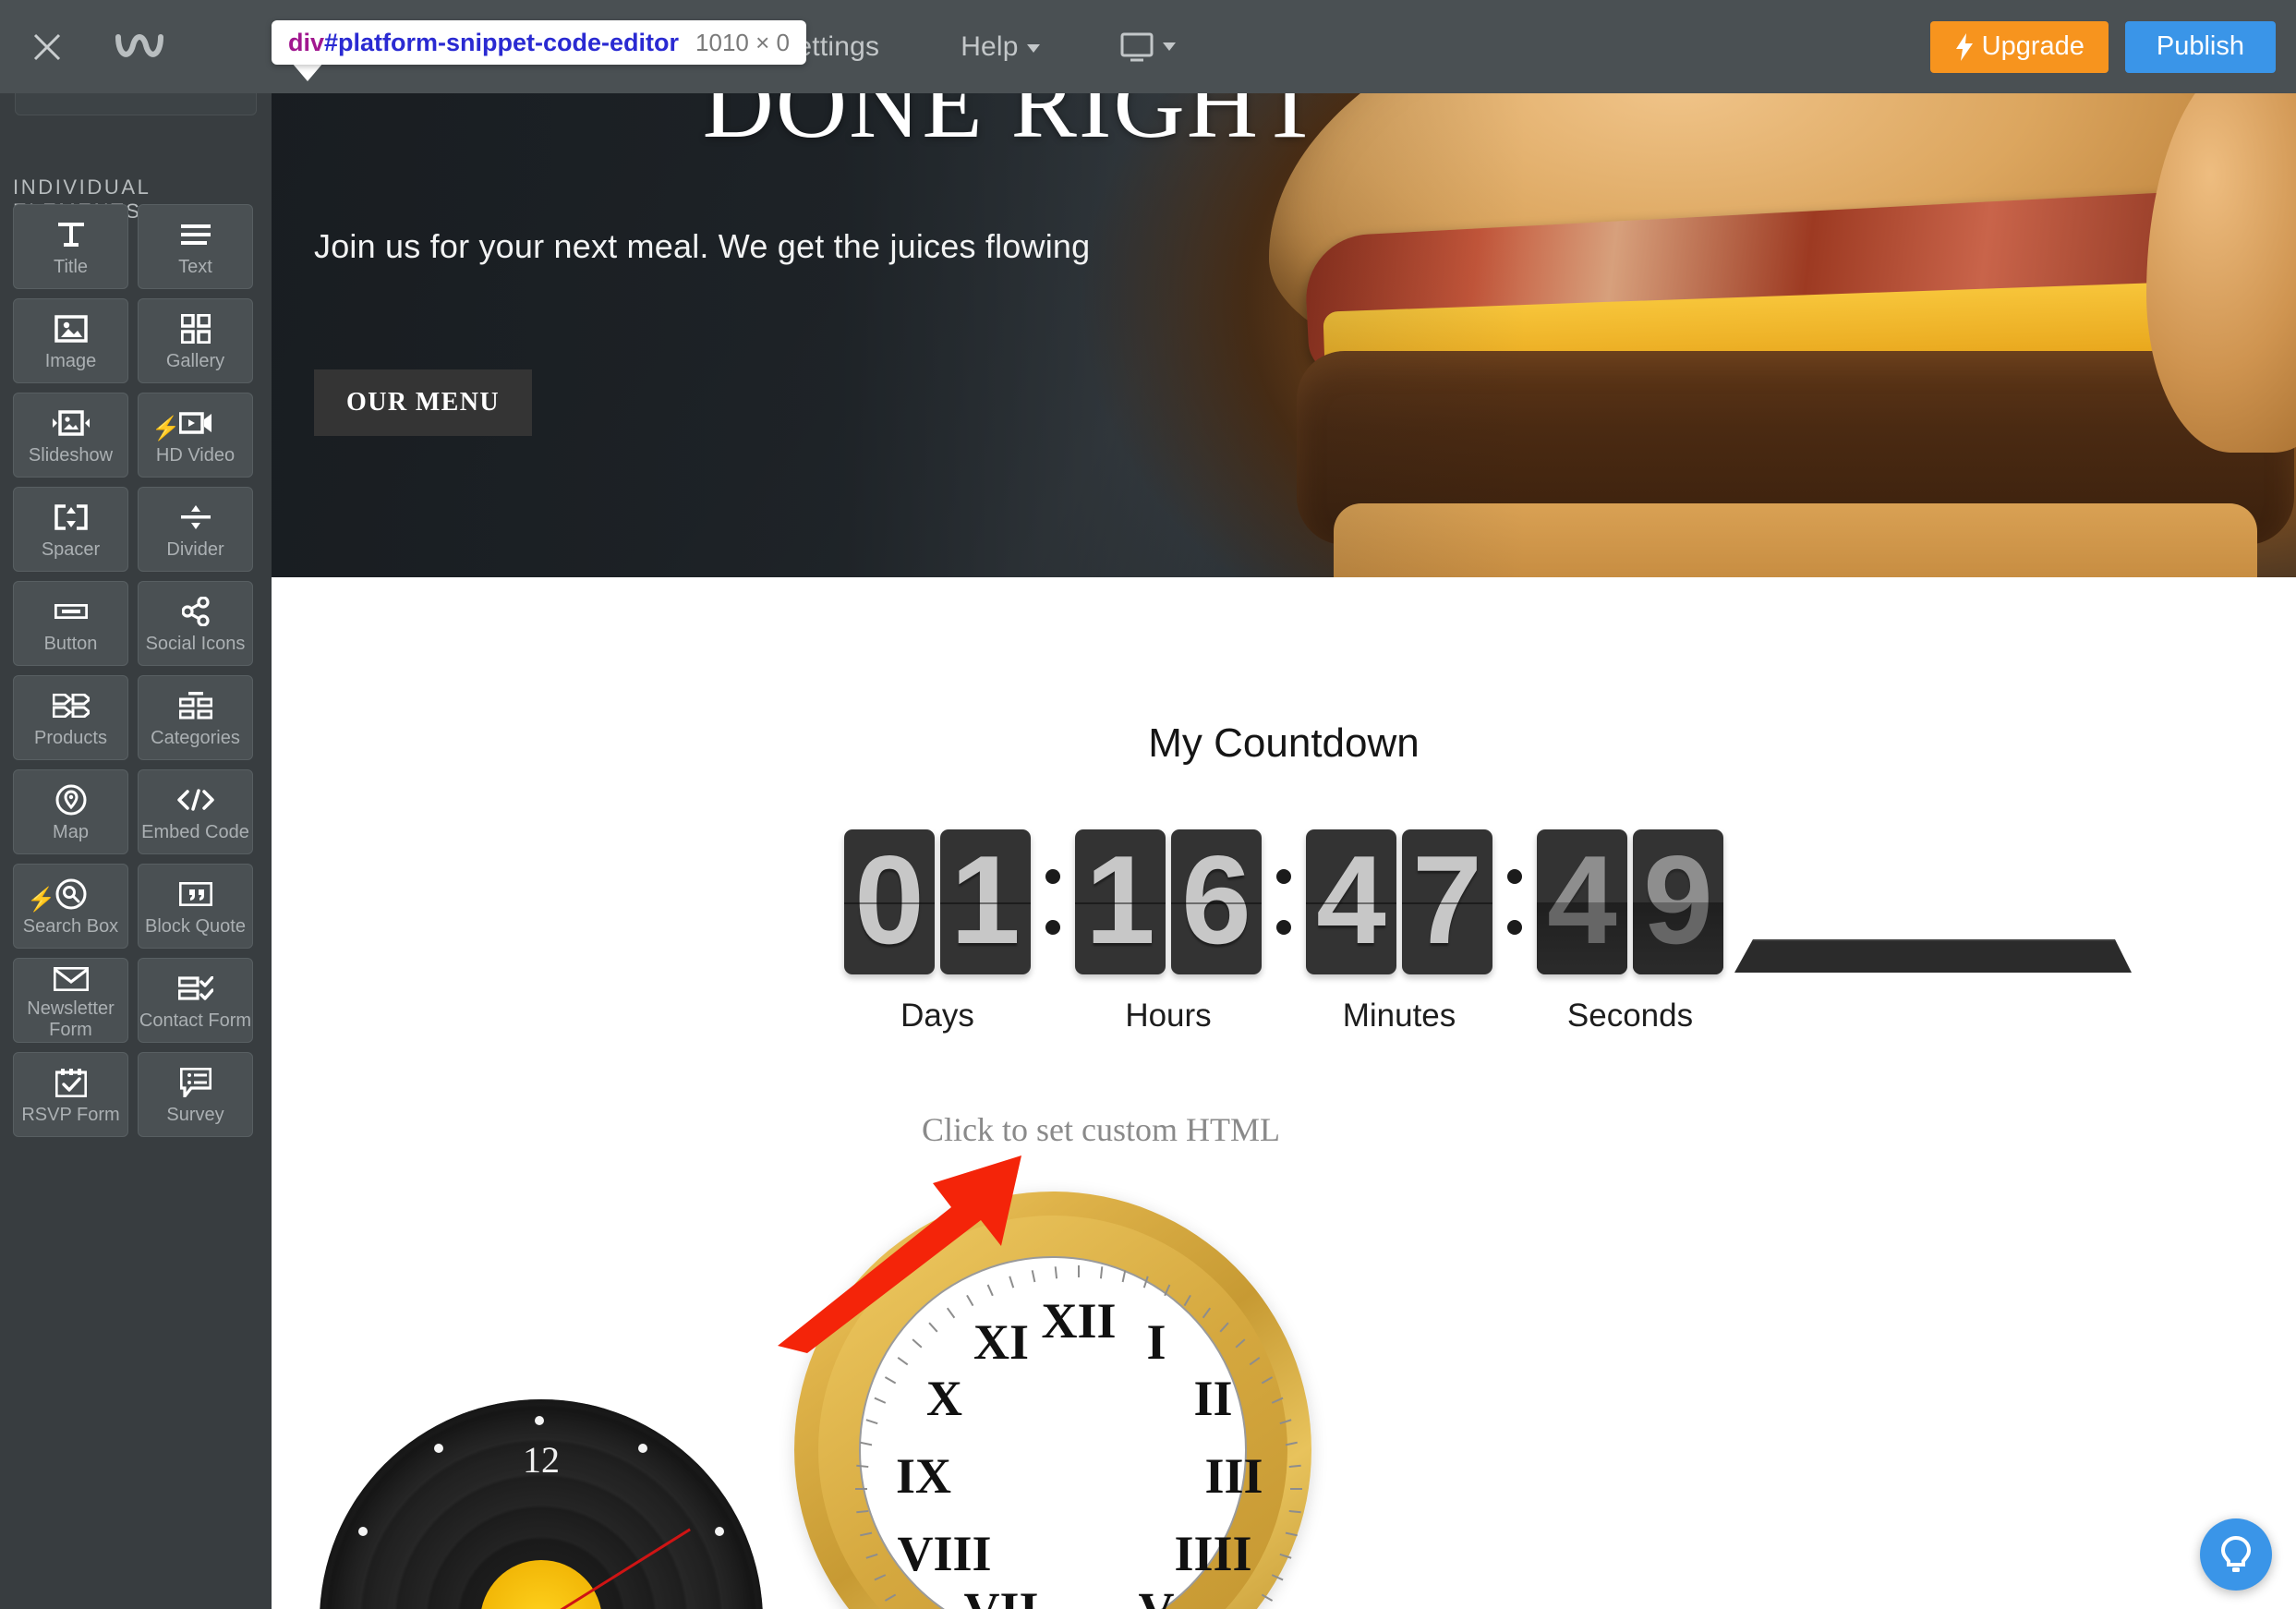 This screenshot has width=2296, height=1609. What do you see at coordinates (195, 1000) in the screenshot?
I see `element-tile-contact-form: Contact Form` at bounding box center [195, 1000].